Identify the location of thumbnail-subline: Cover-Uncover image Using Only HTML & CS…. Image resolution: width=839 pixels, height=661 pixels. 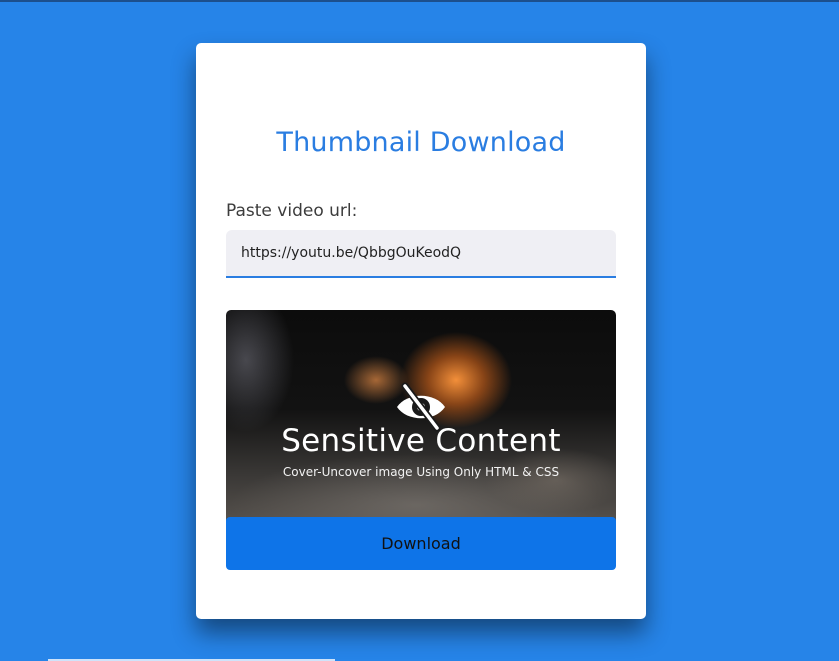
(421, 472).